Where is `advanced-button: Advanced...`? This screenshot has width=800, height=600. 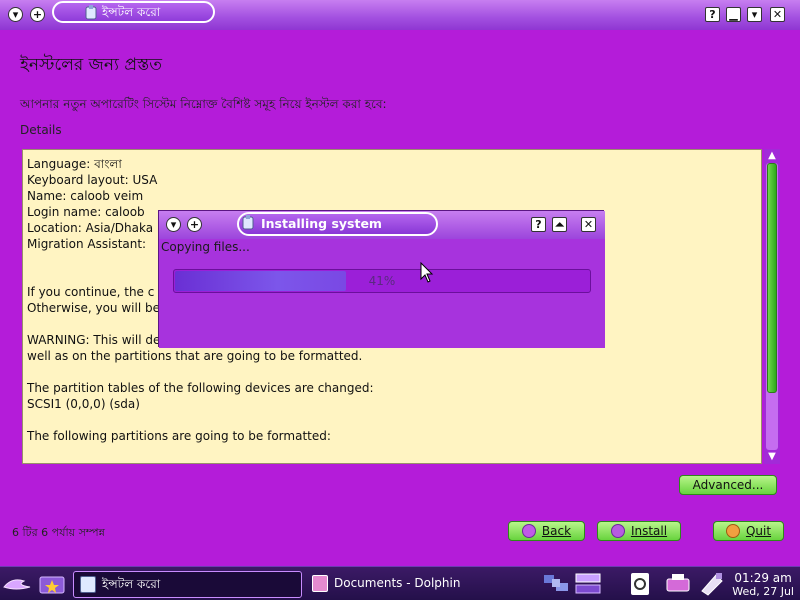 advanced-button: Advanced... is located at coordinates (728, 485).